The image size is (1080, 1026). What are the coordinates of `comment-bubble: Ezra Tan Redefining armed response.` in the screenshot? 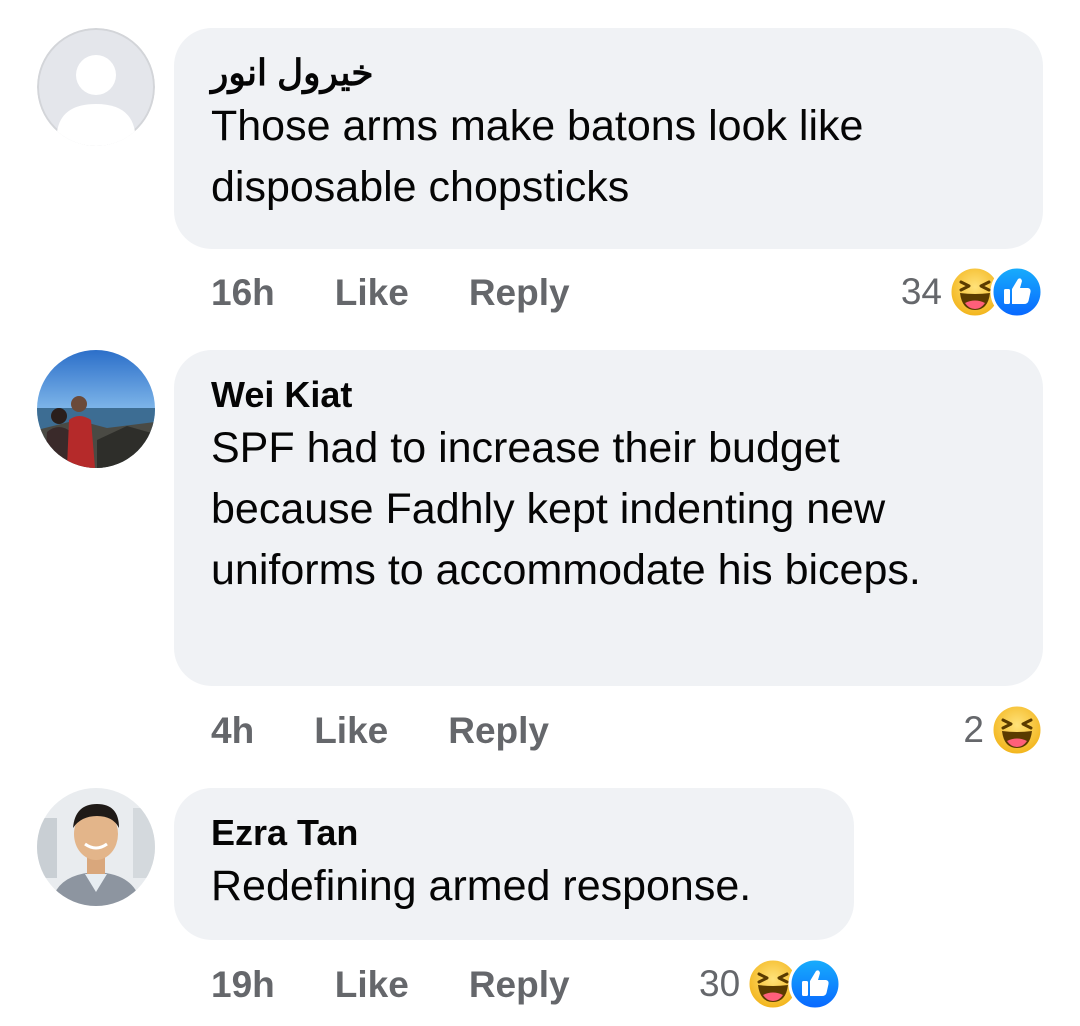 It's located at (514, 864).